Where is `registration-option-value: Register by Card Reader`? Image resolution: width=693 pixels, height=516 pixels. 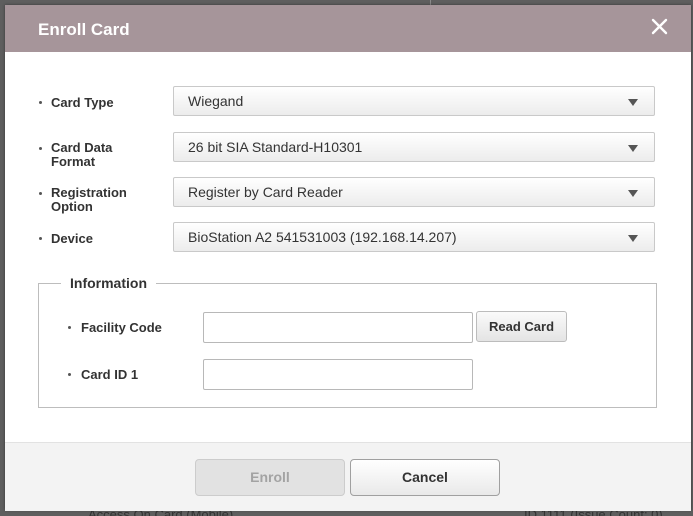 registration-option-value: Register by Card Reader is located at coordinates (265, 192).